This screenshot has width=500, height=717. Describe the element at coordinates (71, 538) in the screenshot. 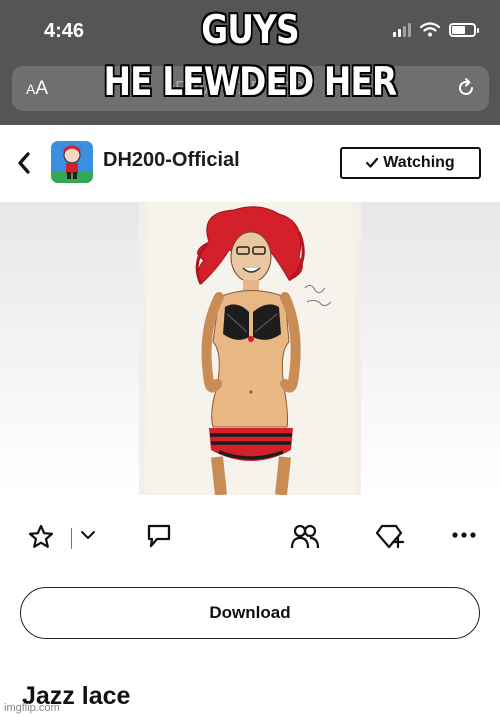

I see `action-divider` at that location.